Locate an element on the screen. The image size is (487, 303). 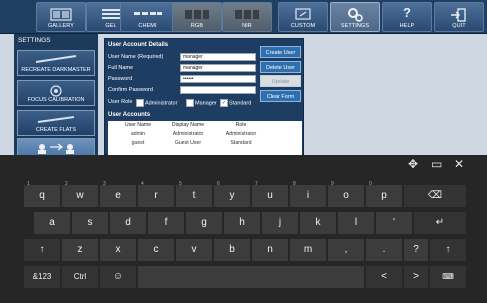
key-s: s is located at coordinates (90, 223).